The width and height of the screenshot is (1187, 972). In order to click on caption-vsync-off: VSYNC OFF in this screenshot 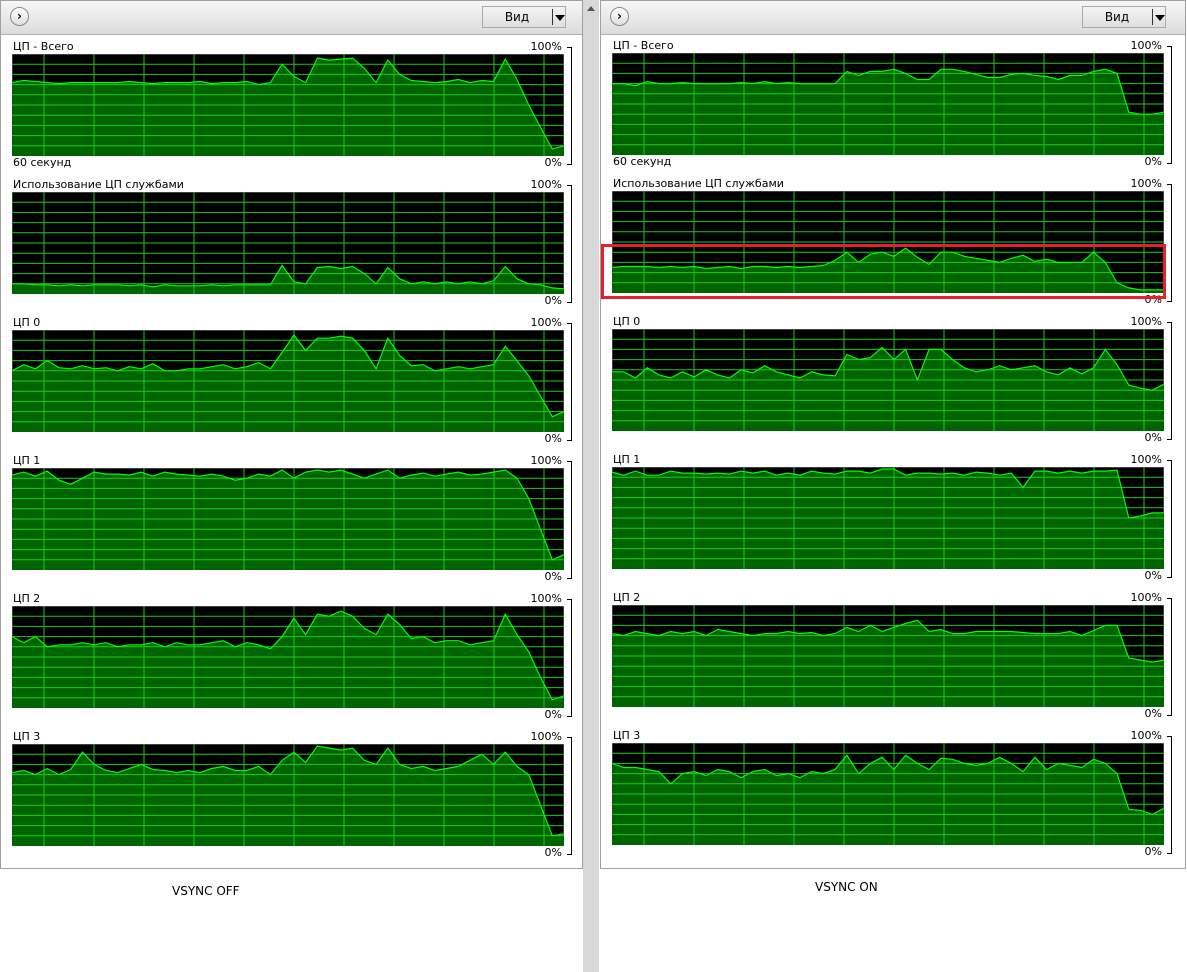, I will do `click(206, 891)`.